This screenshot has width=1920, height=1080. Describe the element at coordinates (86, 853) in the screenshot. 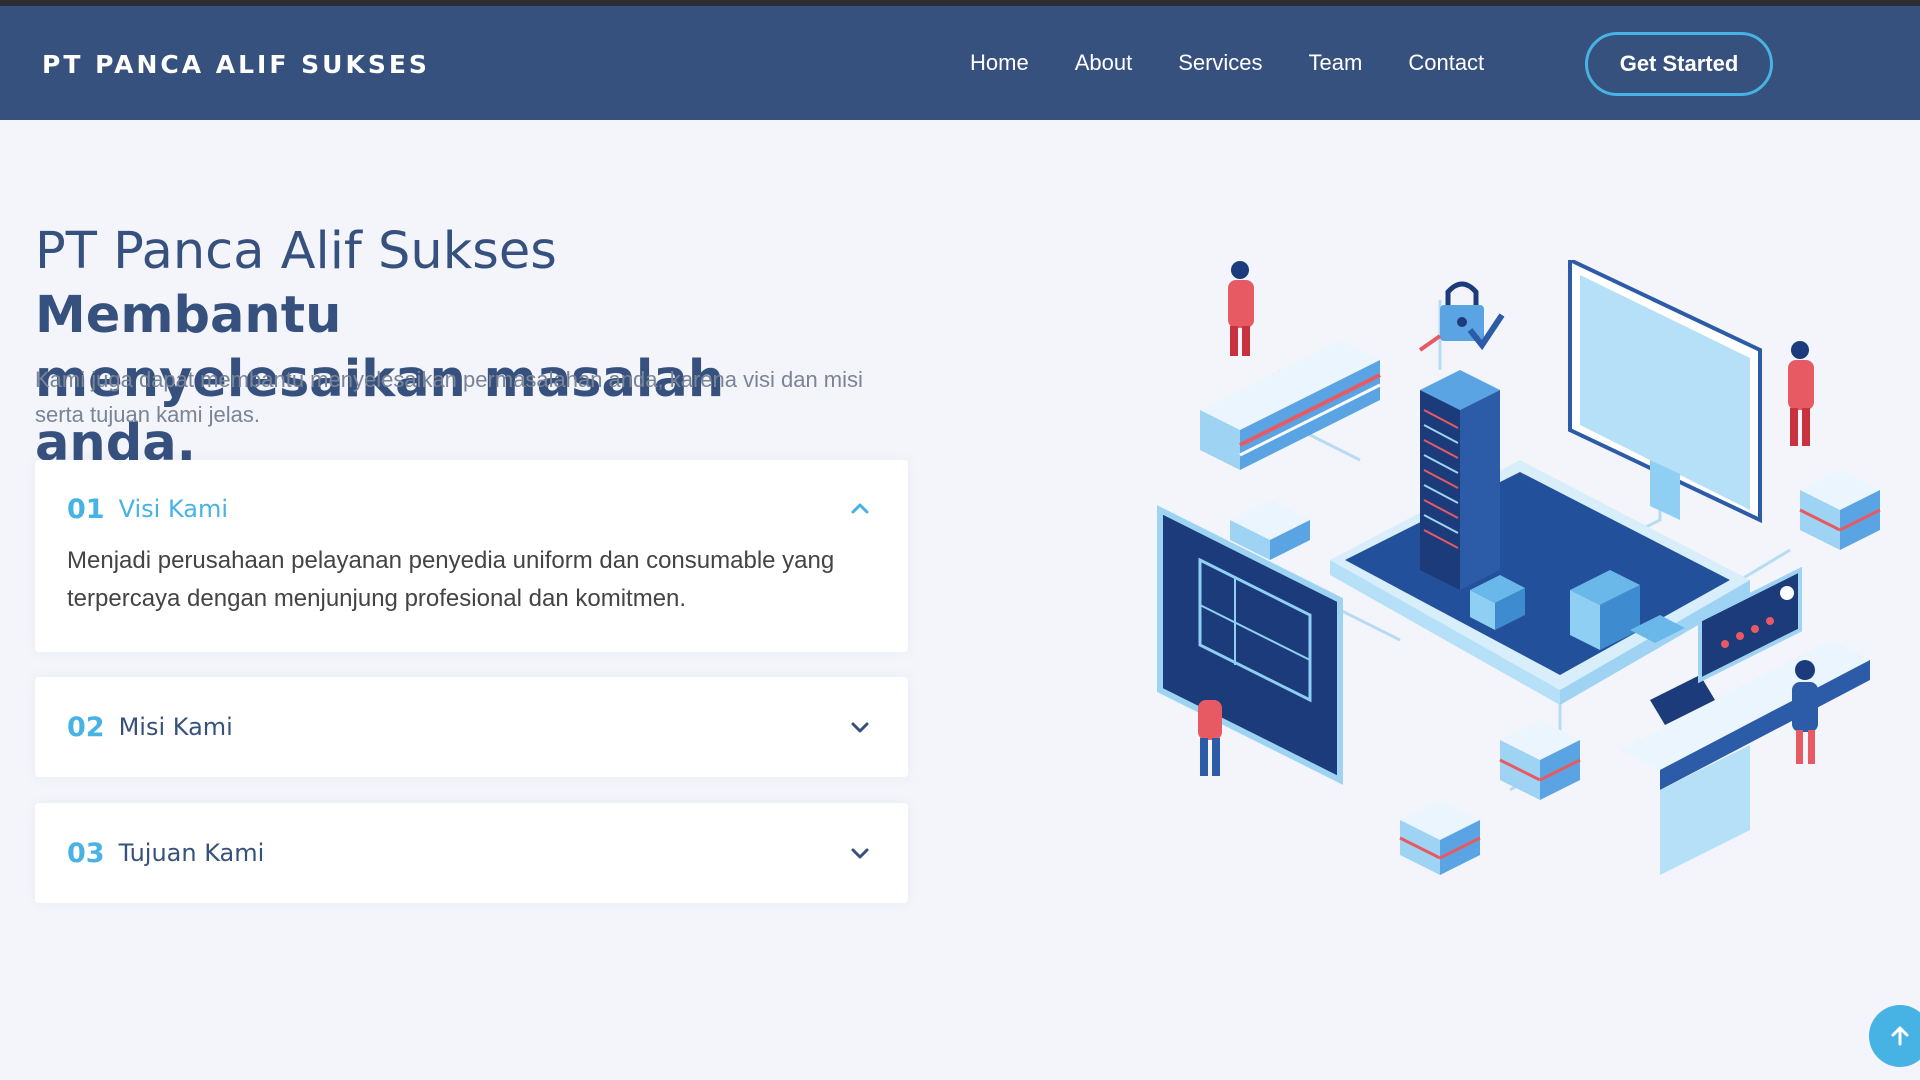

I see `faq-number: 03` at that location.